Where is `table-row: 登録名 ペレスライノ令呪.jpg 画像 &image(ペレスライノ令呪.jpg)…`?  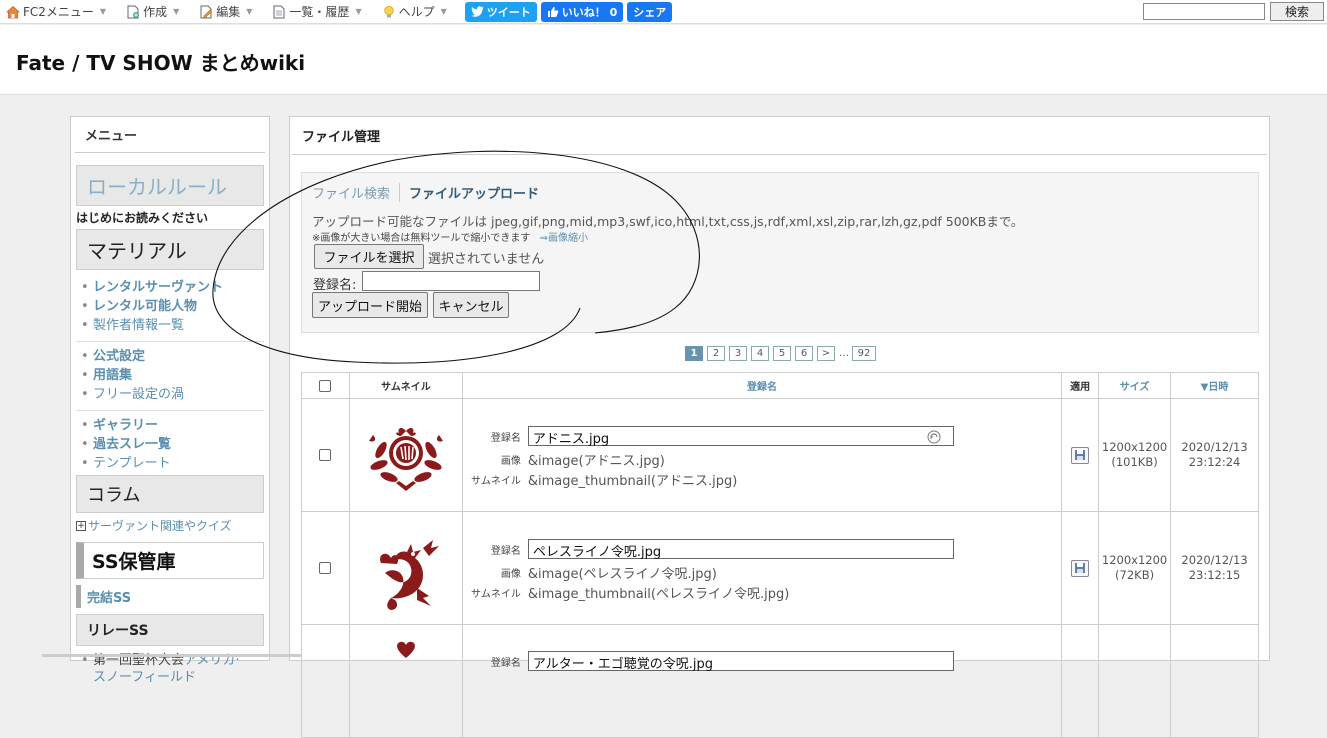 table-row: 登録名 ペレスライノ令呪.jpg 画像 &image(ペレスライノ令呪.jpg)… is located at coordinates (780, 568).